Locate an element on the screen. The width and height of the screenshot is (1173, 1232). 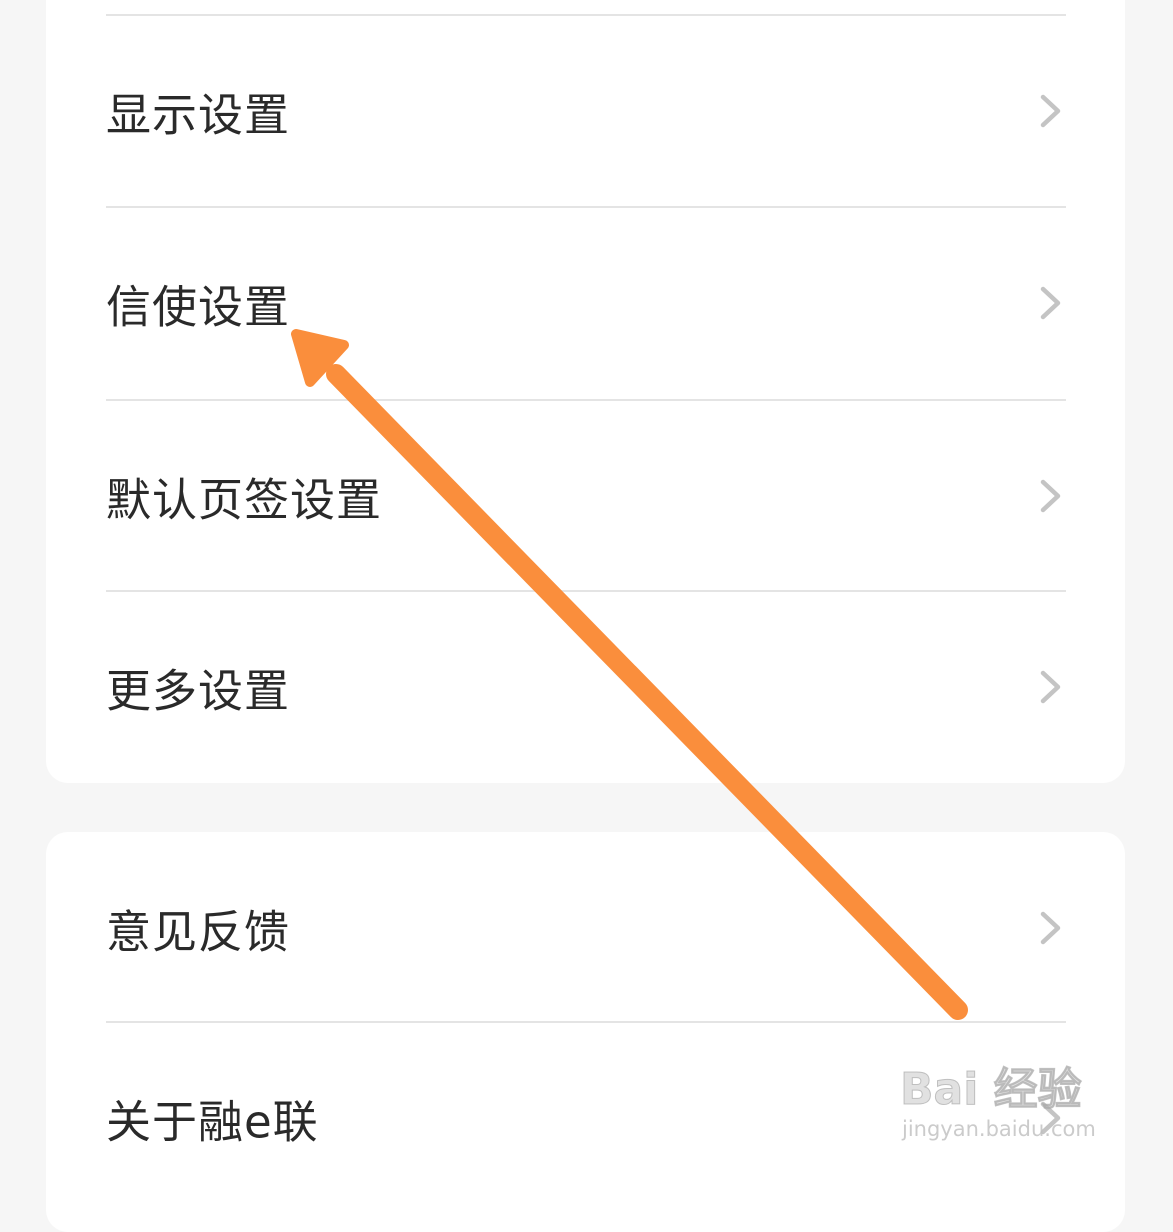
settings-item-label: 显示设置 is located at coordinates (198, 114).